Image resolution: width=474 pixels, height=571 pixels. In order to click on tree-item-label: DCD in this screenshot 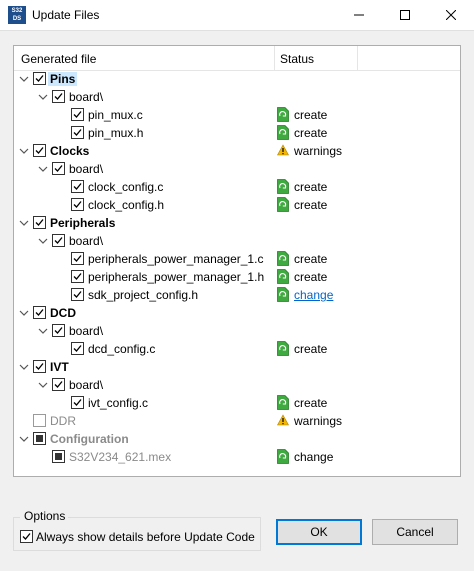, I will do `click(63, 313)`.